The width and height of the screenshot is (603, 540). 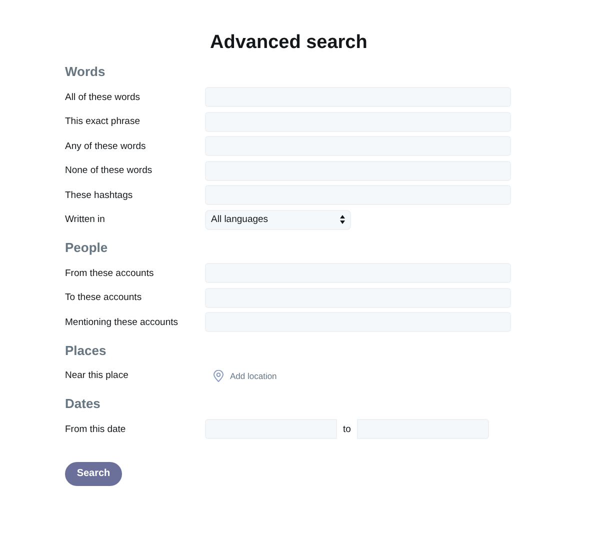 I want to click on field-label: Written in, so click(x=85, y=220).